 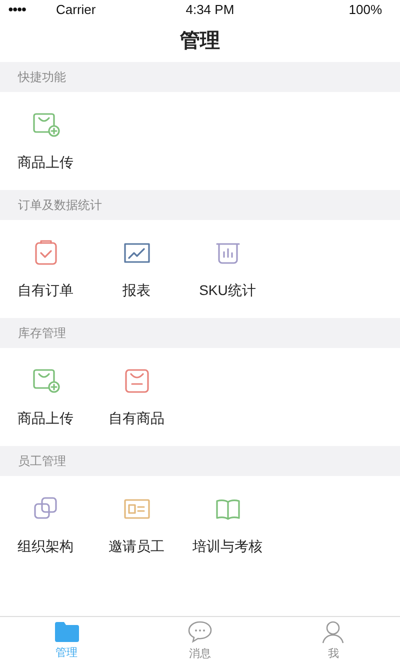 What do you see at coordinates (136, 269) in the screenshot?
I see `feature-tile: 报表` at bounding box center [136, 269].